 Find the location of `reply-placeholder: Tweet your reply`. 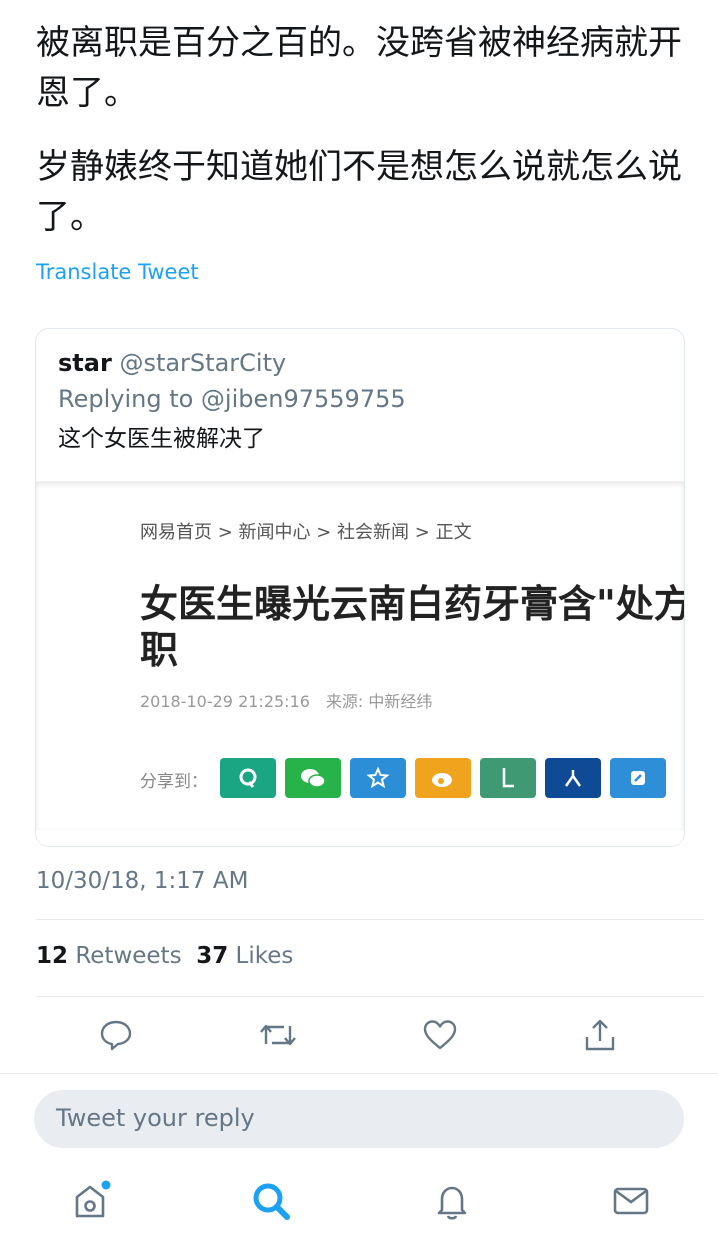

reply-placeholder: Tweet your reply is located at coordinates (155, 1118).